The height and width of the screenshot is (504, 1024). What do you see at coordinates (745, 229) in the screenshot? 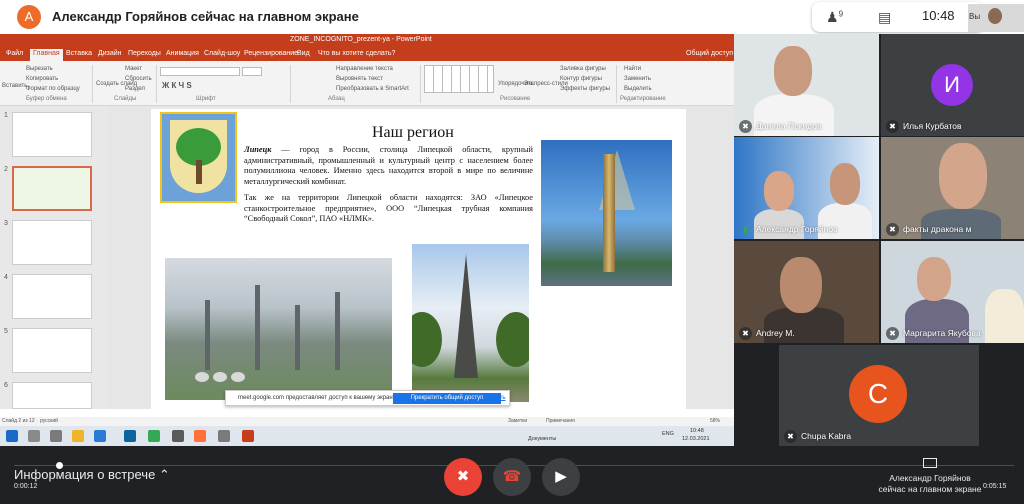
I see `speaking-icon: ▮` at bounding box center [745, 229].